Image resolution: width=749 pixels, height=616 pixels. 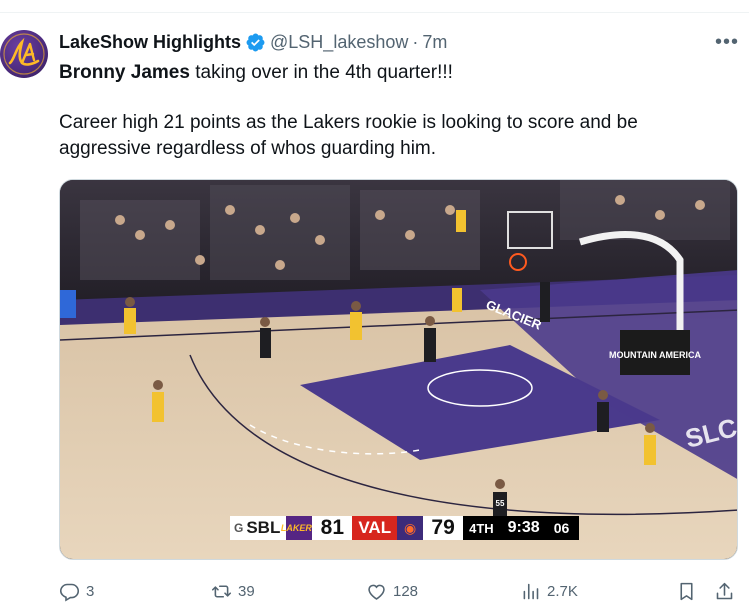 I want to click on user-handle: @LSH_lakeshow, so click(x=339, y=42).